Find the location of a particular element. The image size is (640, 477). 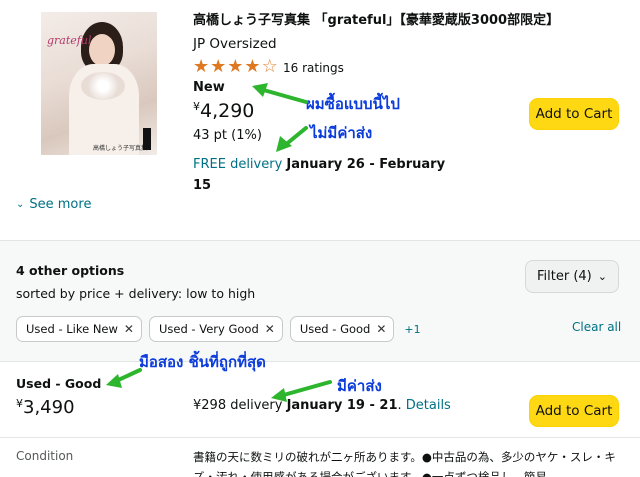

product-image: grateful 高橋しょう子写真集 is located at coordinates (99, 83).